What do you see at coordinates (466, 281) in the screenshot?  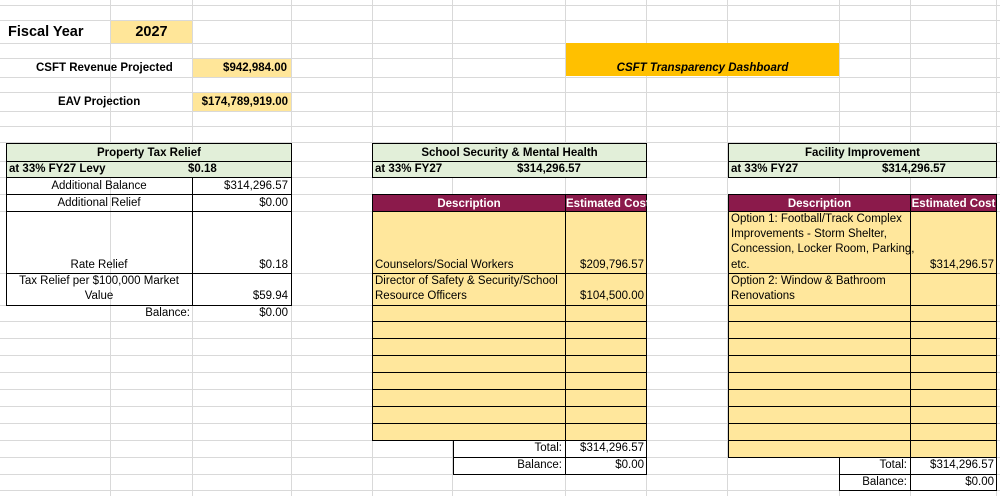 I see `security-item-2-desc-line1: Director of Safety & Security/School` at bounding box center [466, 281].